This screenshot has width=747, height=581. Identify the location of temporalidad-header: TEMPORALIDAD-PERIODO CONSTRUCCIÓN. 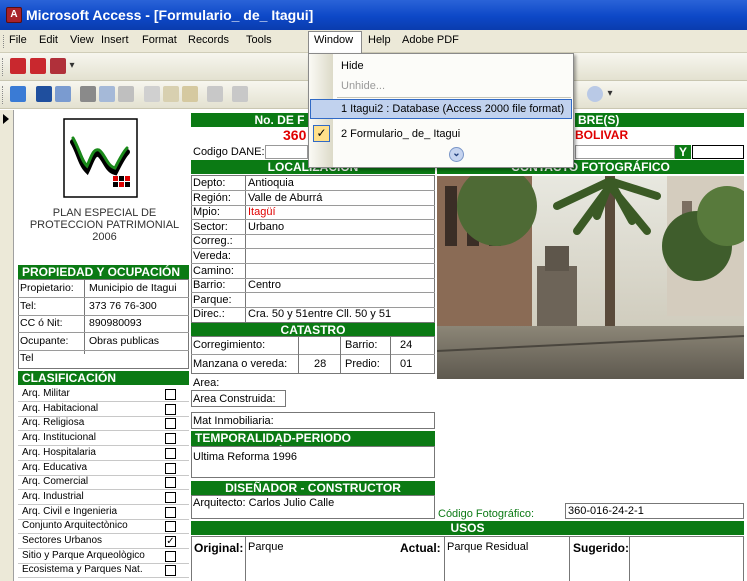
(313, 445).